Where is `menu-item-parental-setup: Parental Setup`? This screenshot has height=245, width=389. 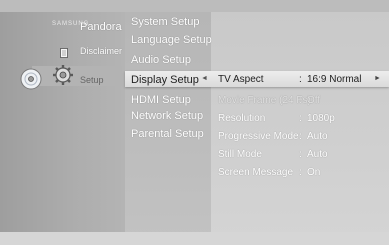
menu-item-parental-setup: Parental Setup is located at coordinates (167, 134).